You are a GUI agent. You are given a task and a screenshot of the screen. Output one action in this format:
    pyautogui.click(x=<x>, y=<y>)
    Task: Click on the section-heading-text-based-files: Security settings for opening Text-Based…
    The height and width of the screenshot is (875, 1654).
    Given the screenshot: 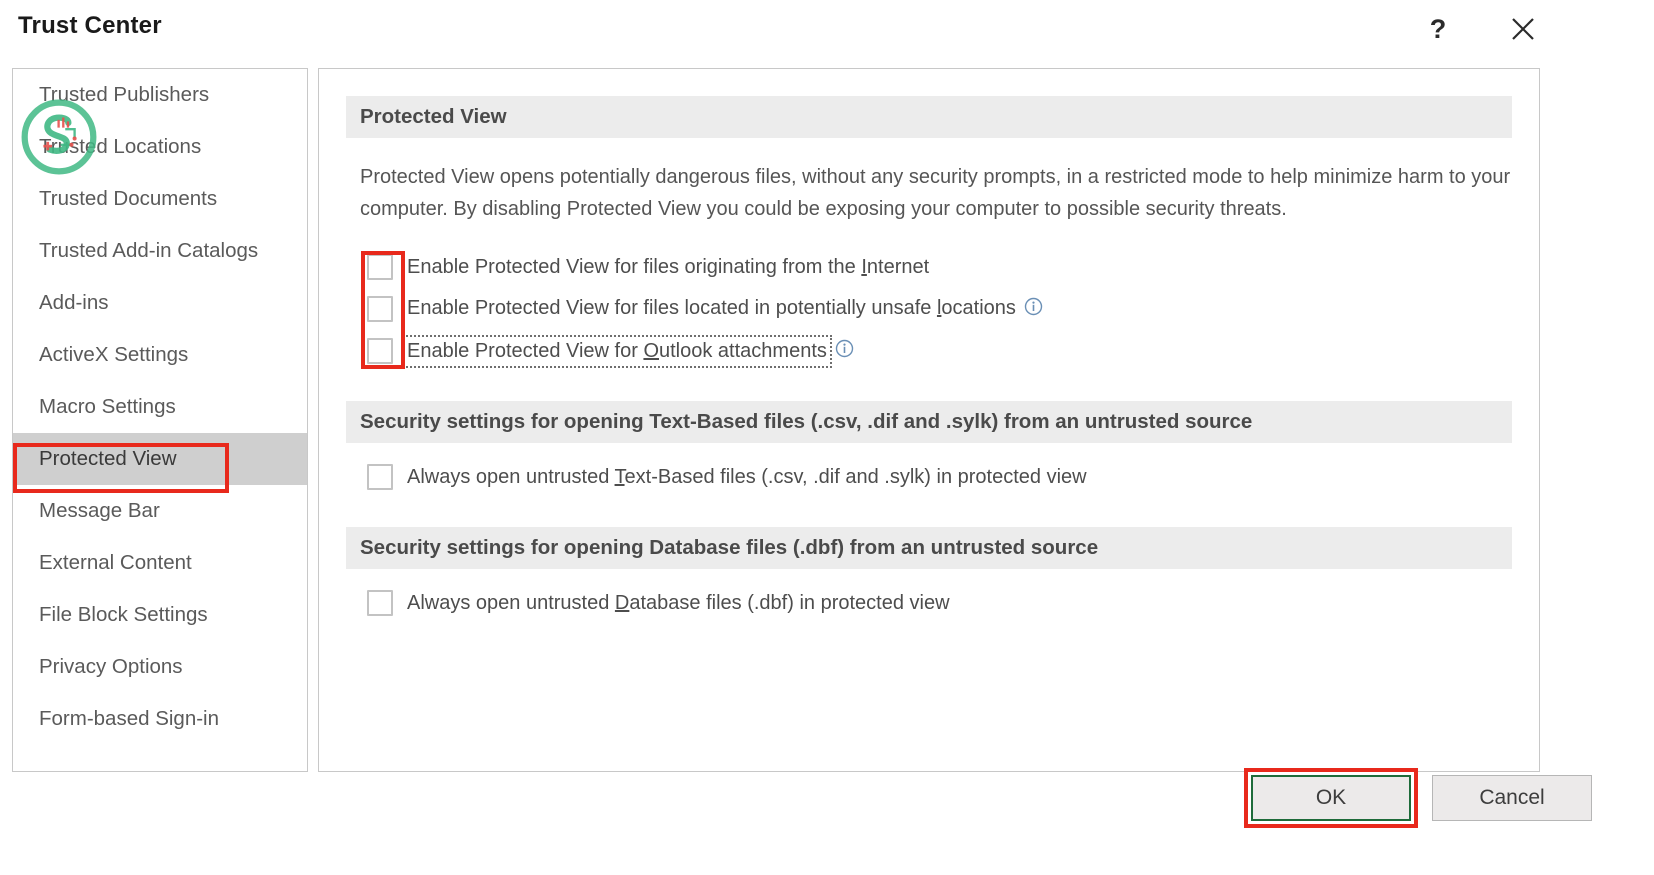 What is the action you would take?
    pyautogui.click(x=929, y=422)
    